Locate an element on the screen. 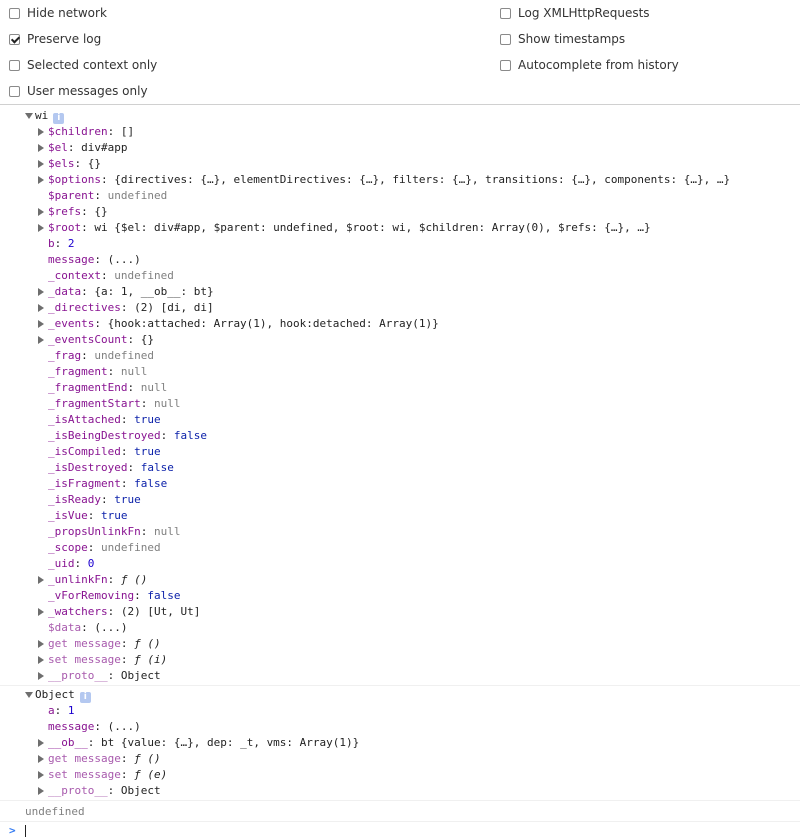 The width and height of the screenshot is (800, 839). property-key: $els is located at coordinates (61, 163).